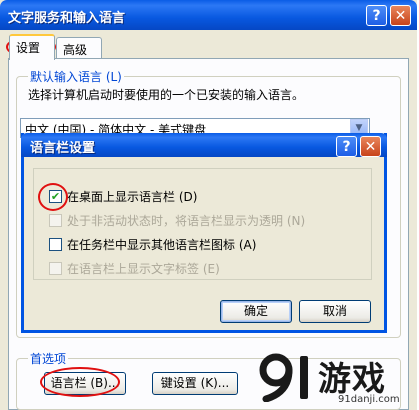  I want to click on option-transparent-checkbox, so click(55, 220).